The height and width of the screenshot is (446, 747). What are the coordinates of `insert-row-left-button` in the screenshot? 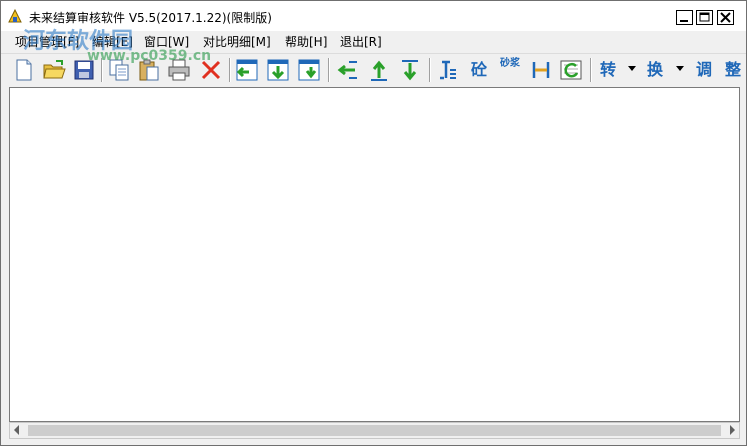 It's located at (247, 70).